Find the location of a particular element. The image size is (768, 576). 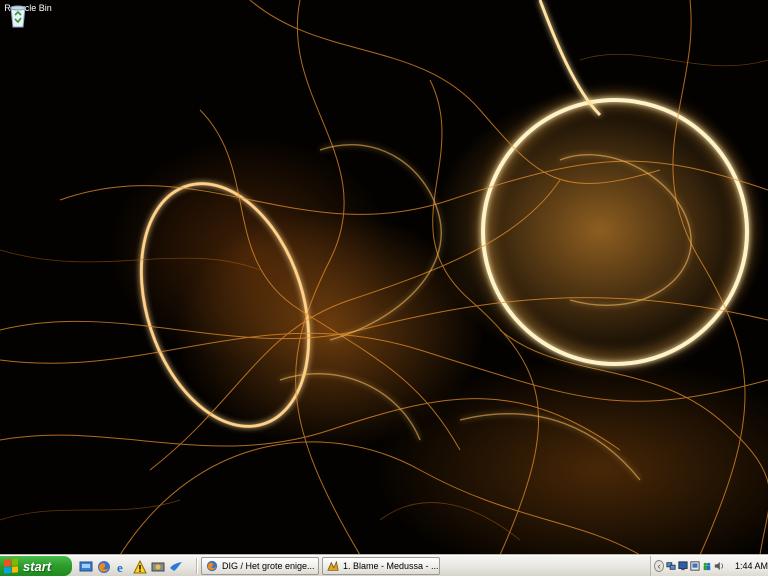

svg-text: e is located at coordinates (120, 567).